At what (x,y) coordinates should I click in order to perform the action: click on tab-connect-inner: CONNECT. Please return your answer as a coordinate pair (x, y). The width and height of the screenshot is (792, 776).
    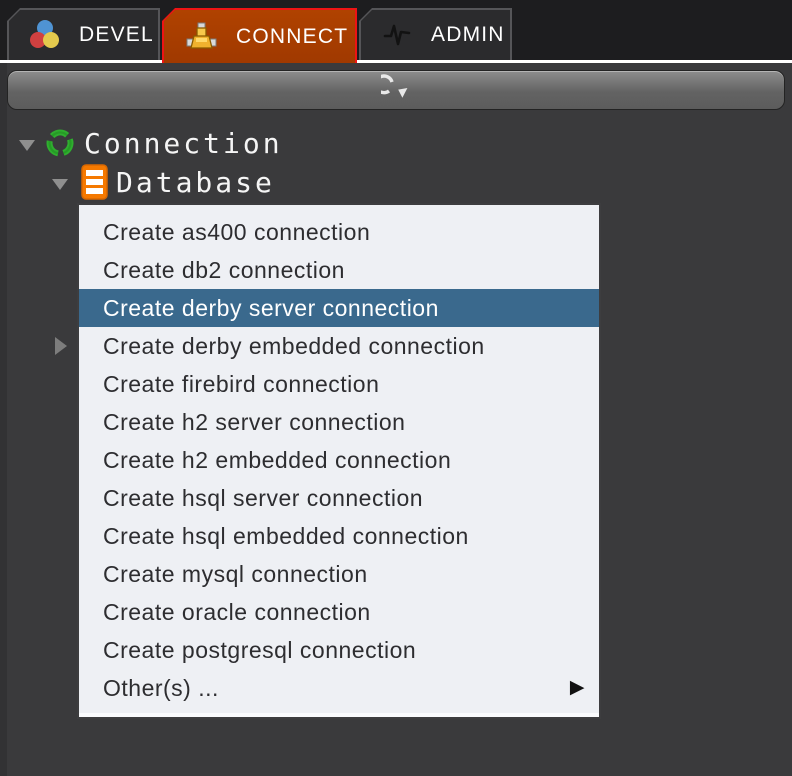
    Looking at the image, I should click on (259, 36).